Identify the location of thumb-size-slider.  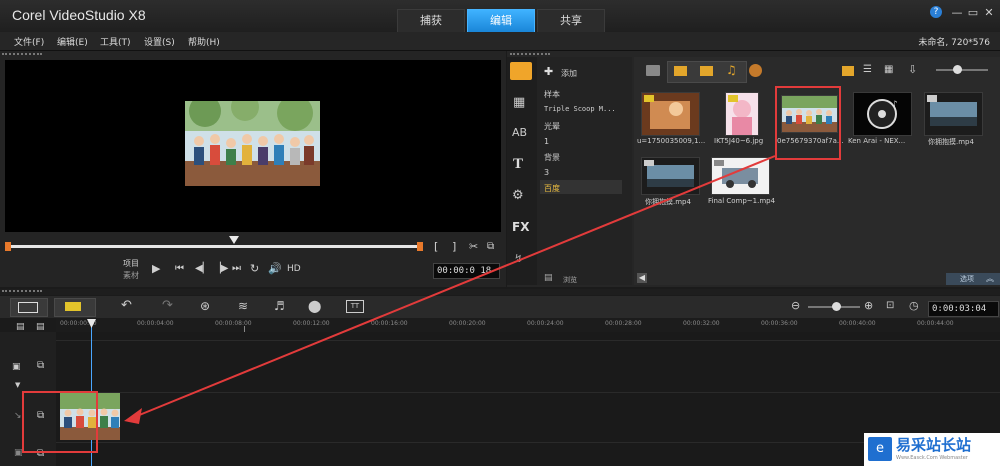
(962, 70).